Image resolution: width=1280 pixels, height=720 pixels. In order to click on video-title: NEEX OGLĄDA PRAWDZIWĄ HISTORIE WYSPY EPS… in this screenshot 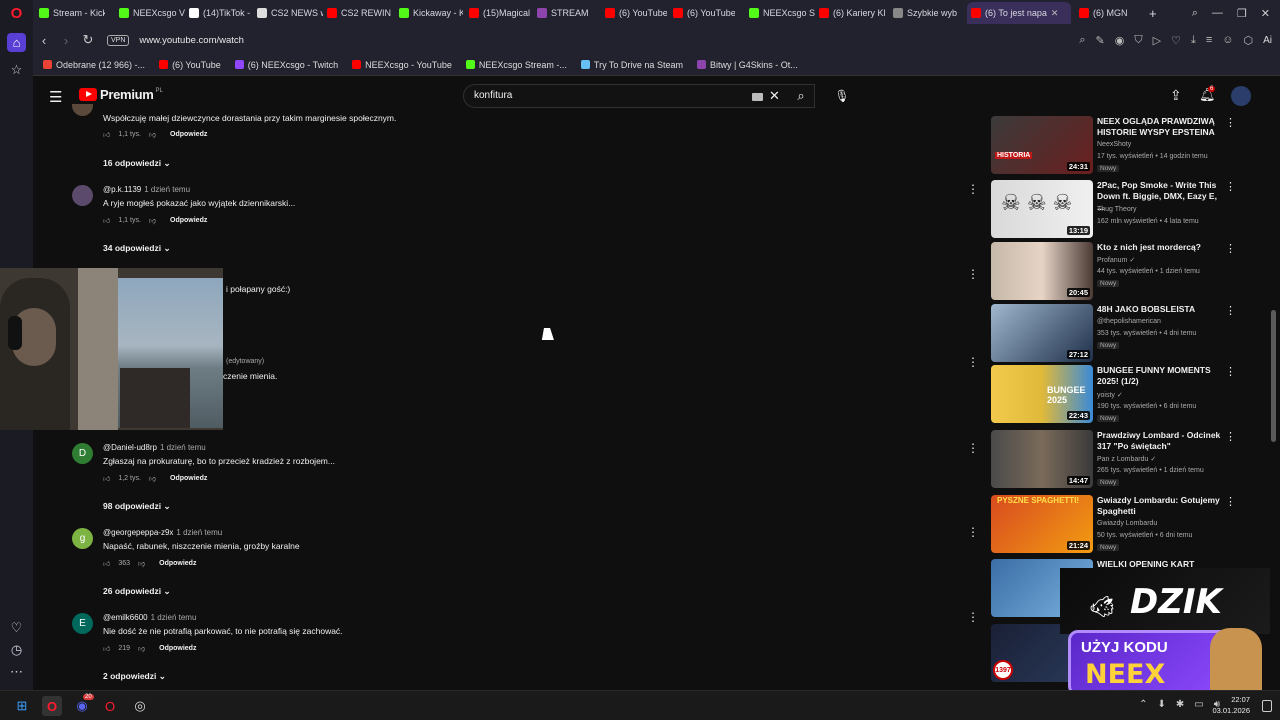, I will do `click(1159, 127)`.